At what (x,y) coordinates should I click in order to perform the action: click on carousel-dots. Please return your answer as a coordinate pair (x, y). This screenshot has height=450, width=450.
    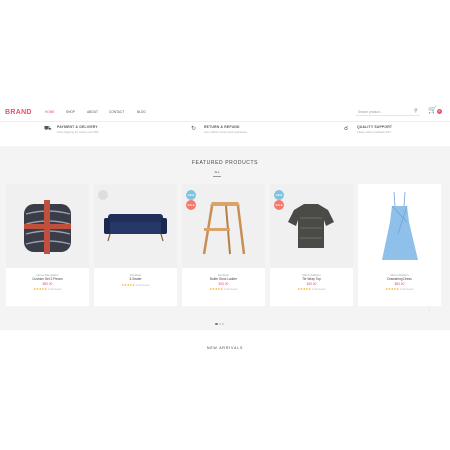
    Looking at the image, I should click on (220, 321).